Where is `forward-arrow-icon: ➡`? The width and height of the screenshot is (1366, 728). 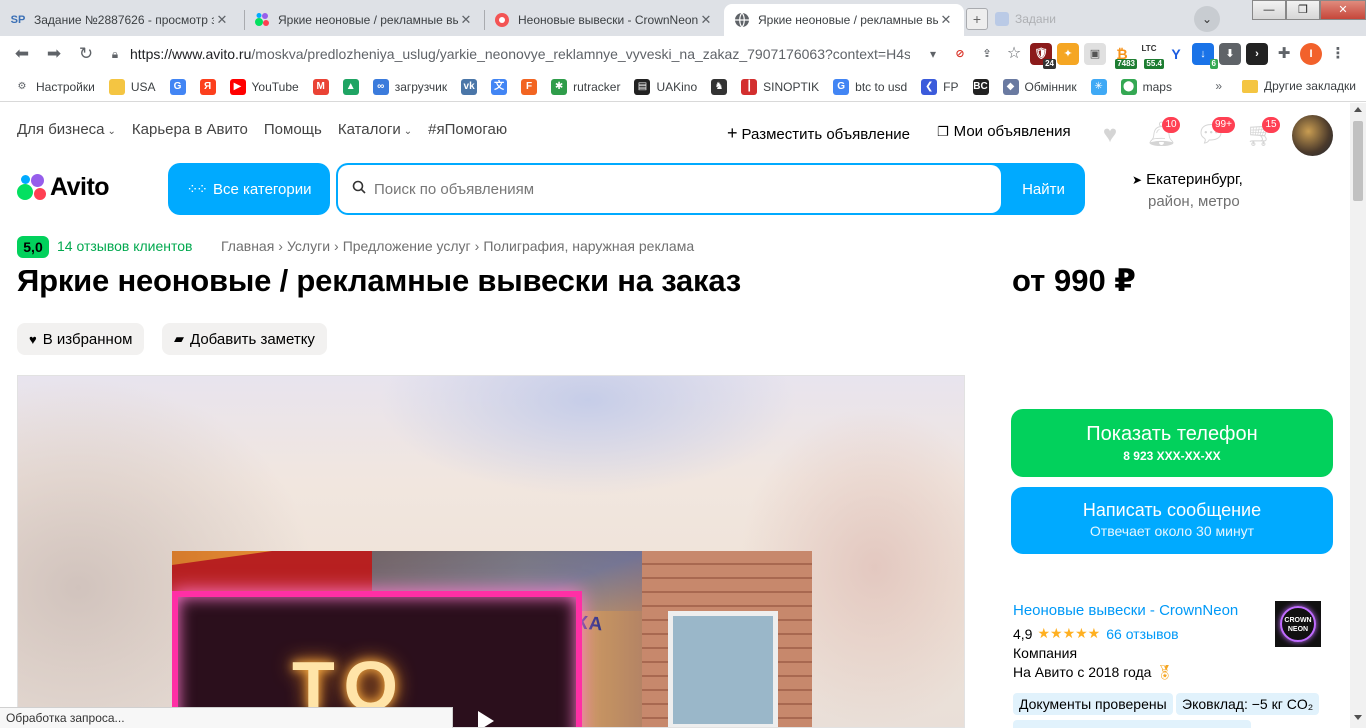 forward-arrow-icon: ➡ is located at coordinates (54, 54).